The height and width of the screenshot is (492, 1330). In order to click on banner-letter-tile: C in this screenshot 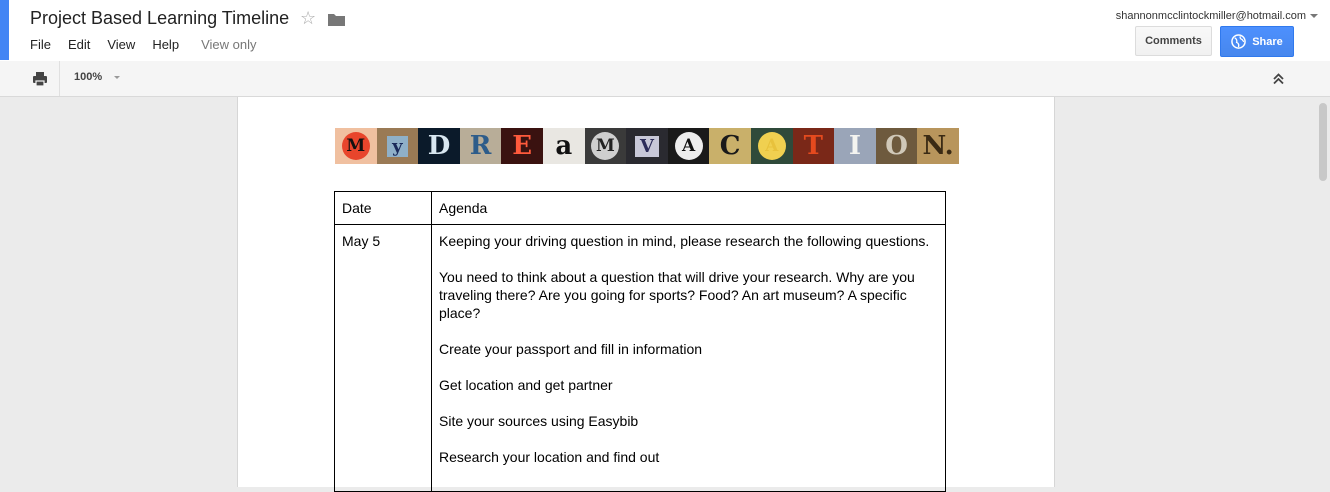, I will do `click(730, 146)`.